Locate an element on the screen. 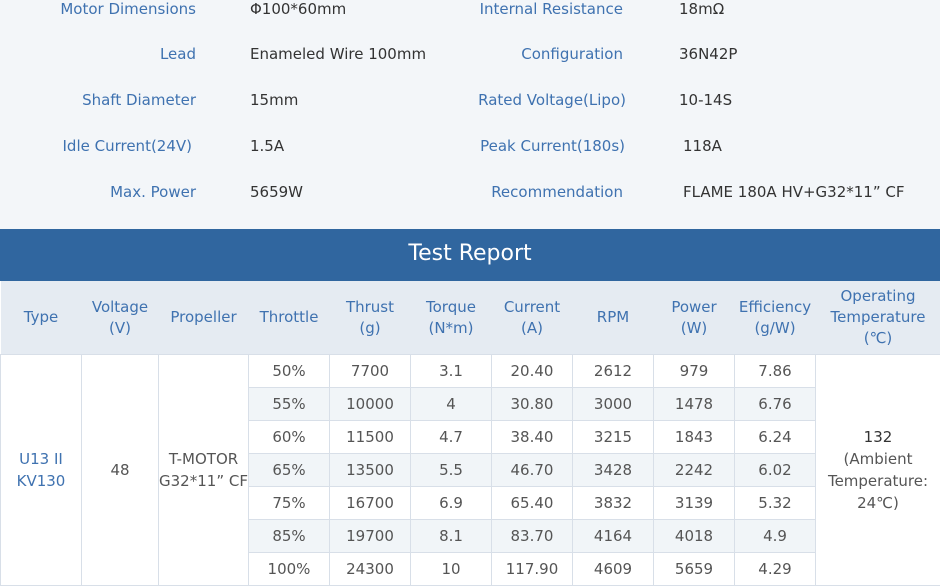 The image size is (940, 586). power-cell: 2242 is located at coordinates (694, 470).